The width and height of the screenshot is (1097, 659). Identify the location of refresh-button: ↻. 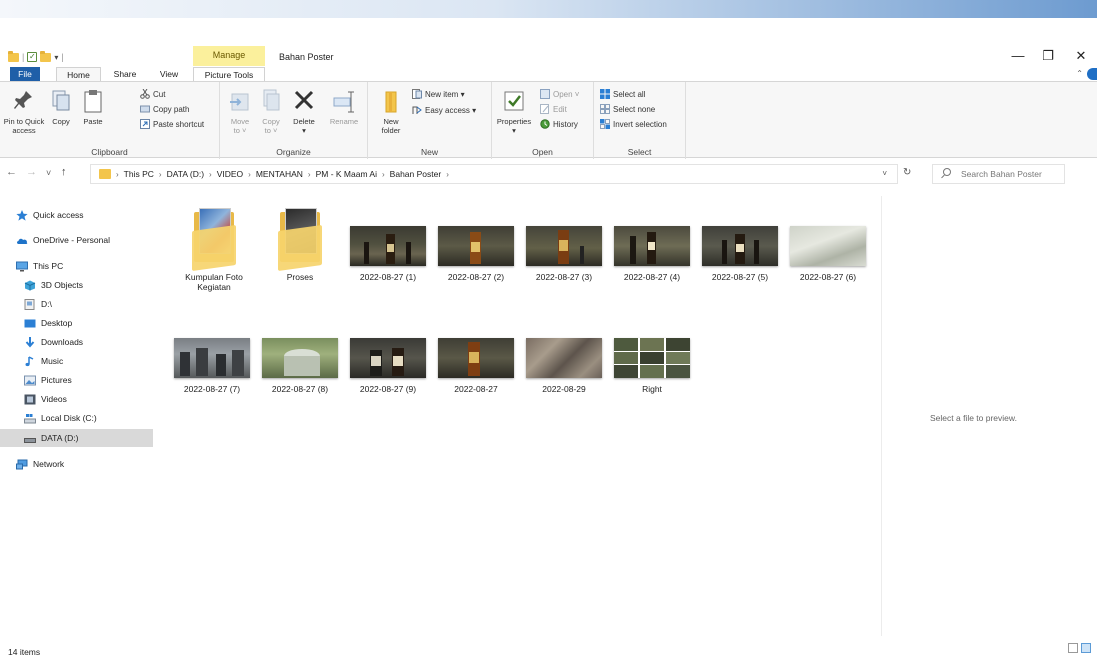
(907, 172).